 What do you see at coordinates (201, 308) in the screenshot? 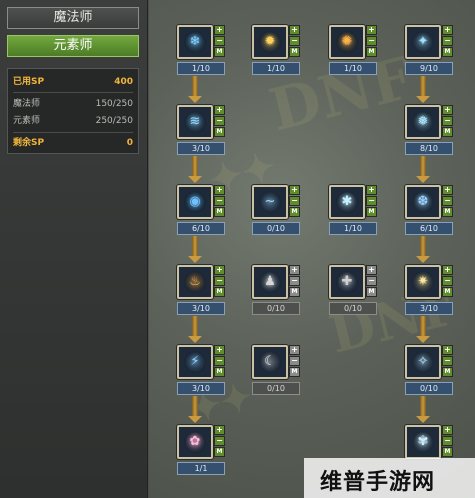
I see `skill-level-label: 3/10` at bounding box center [201, 308].